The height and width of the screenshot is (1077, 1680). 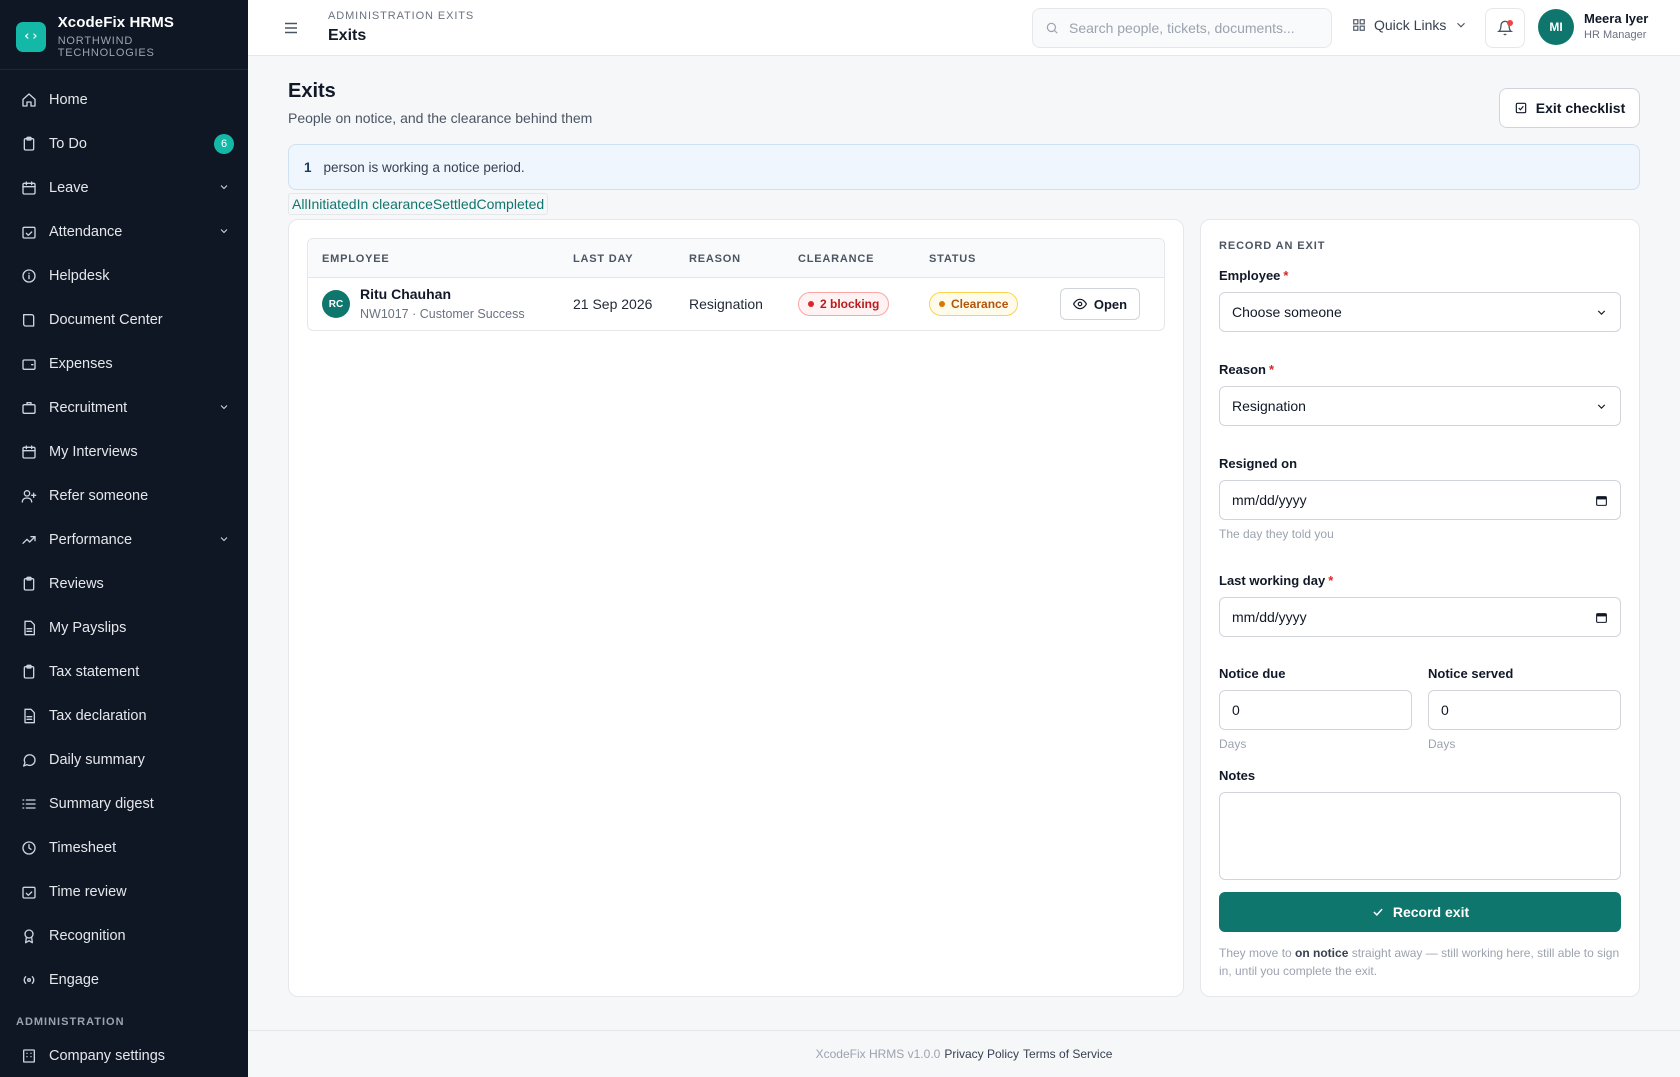 I want to click on sidebar-item-recognition: Recognition, so click(x=124, y=936).